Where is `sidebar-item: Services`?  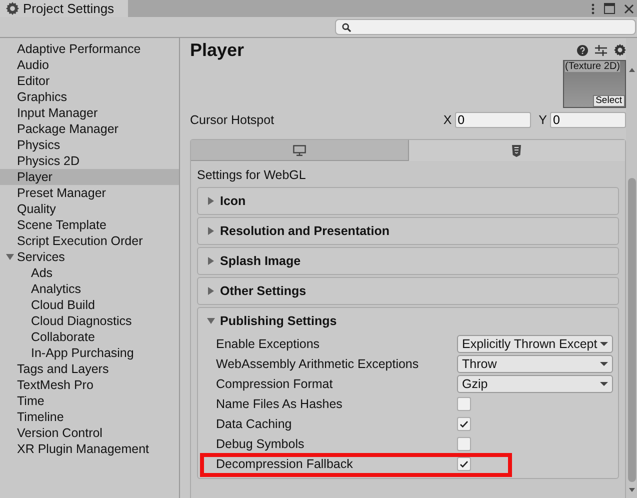
sidebar-item: Services is located at coordinates (91, 257).